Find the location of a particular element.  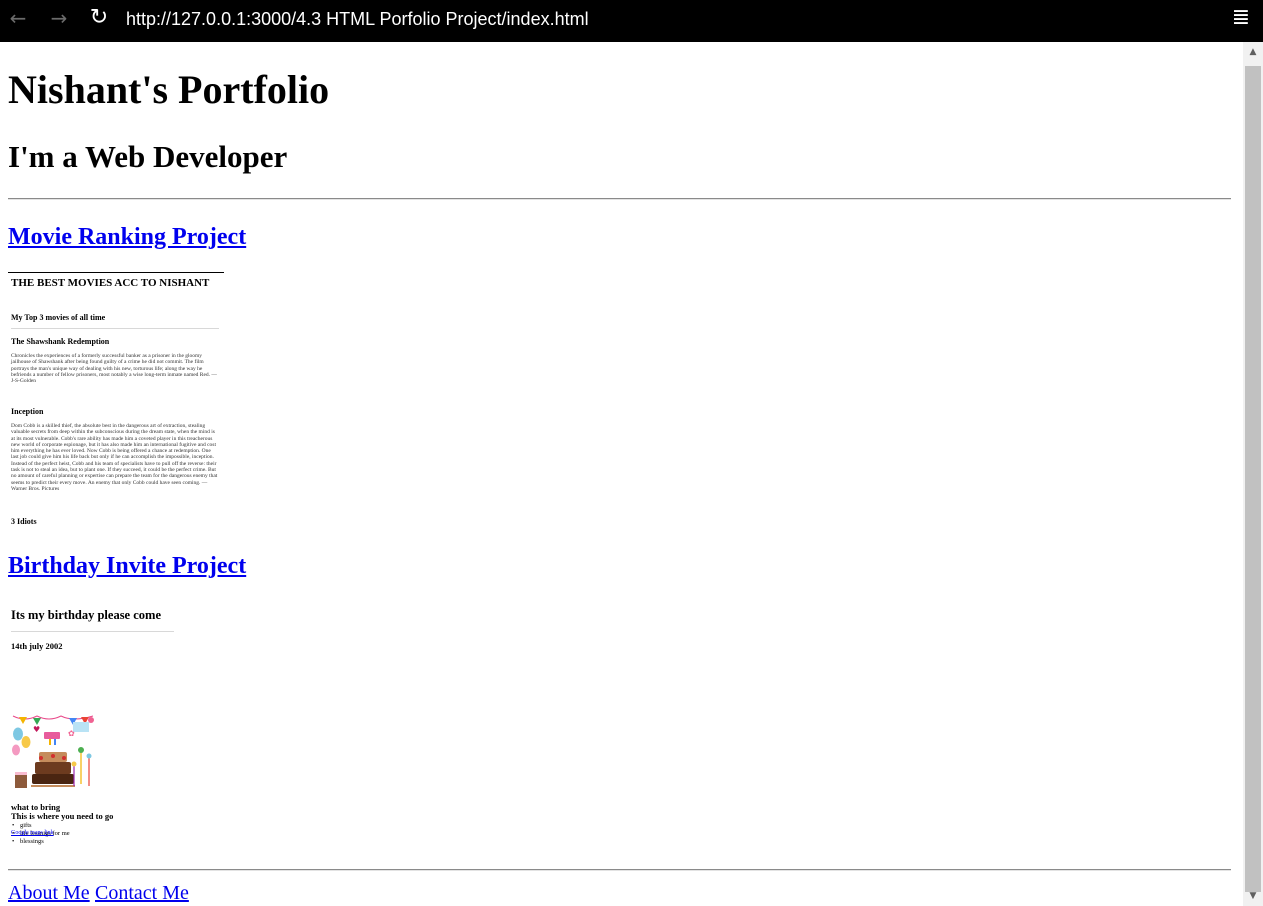

birthday-cake-image: ♥ ✿ is located at coordinates (53, 751).